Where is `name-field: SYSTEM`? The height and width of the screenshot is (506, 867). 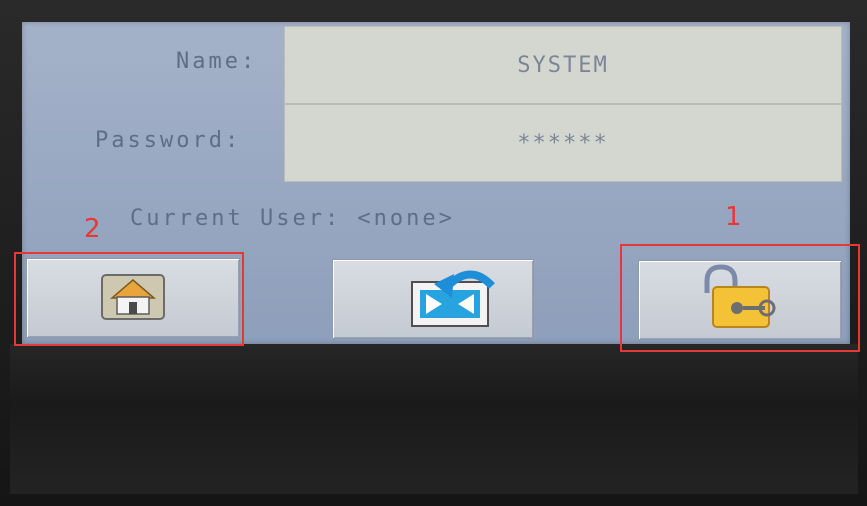 name-field: SYSTEM is located at coordinates (563, 65).